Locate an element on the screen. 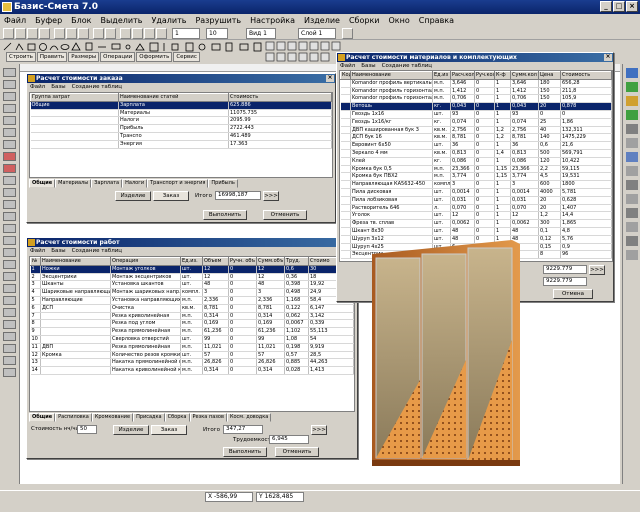 The width and height of the screenshot is (640, 512). right-tool-8-icon is located at coordinates (632, 171).